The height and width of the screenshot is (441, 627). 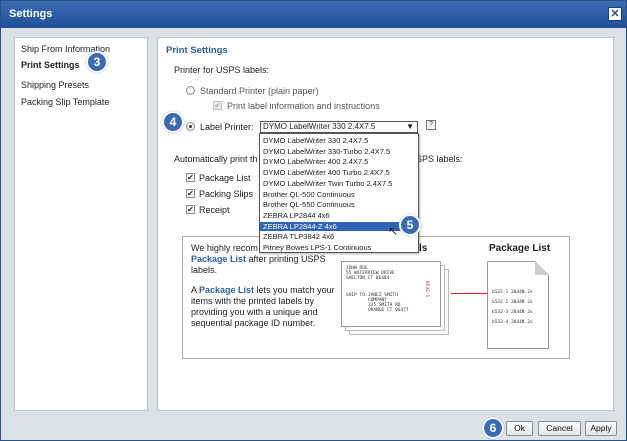 I want to click on info-para2-line1: A Package List lets you match your, so click(x=263, y=290).